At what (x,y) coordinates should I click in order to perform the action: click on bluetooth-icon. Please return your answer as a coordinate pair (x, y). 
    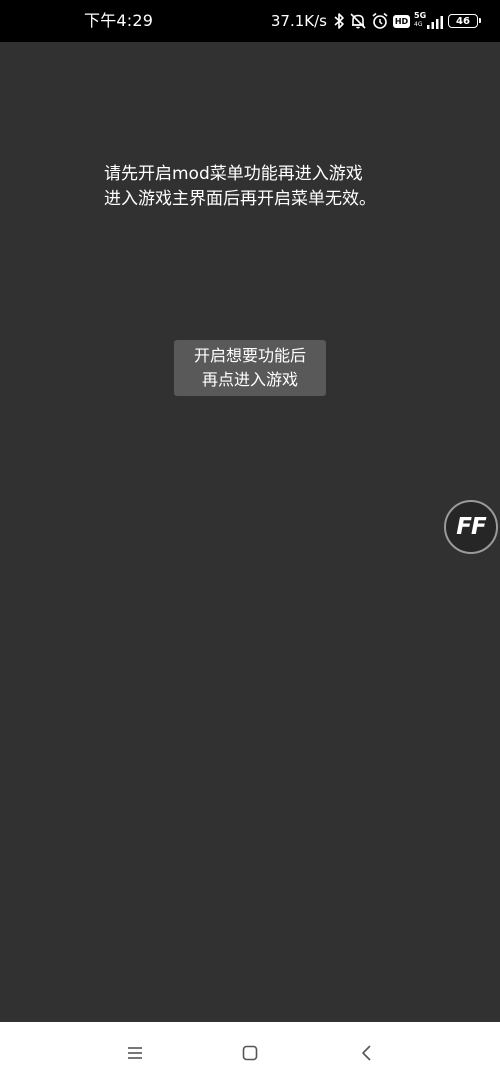
    Looking at the image, I should click on (339, 21).